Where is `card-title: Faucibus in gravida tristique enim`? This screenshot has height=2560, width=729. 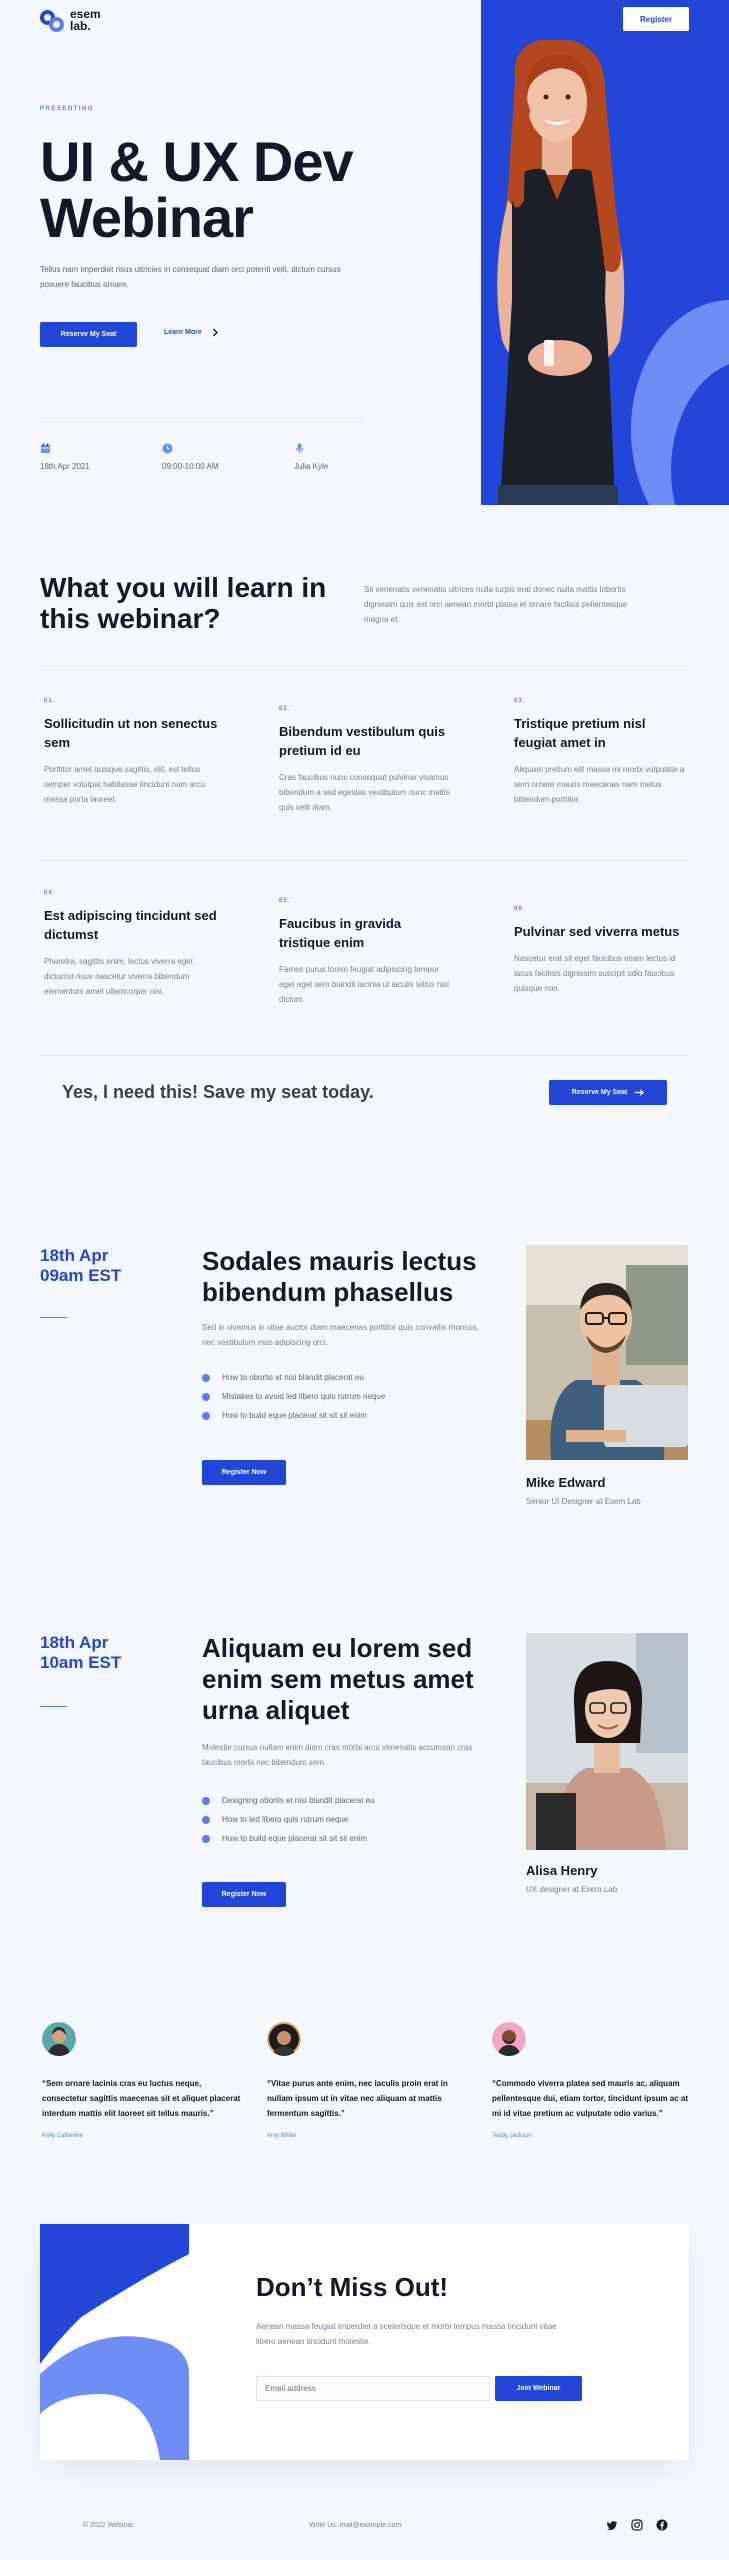
card-title: Faucibus in gravida tristique enim is located at coordinates (340, 933).